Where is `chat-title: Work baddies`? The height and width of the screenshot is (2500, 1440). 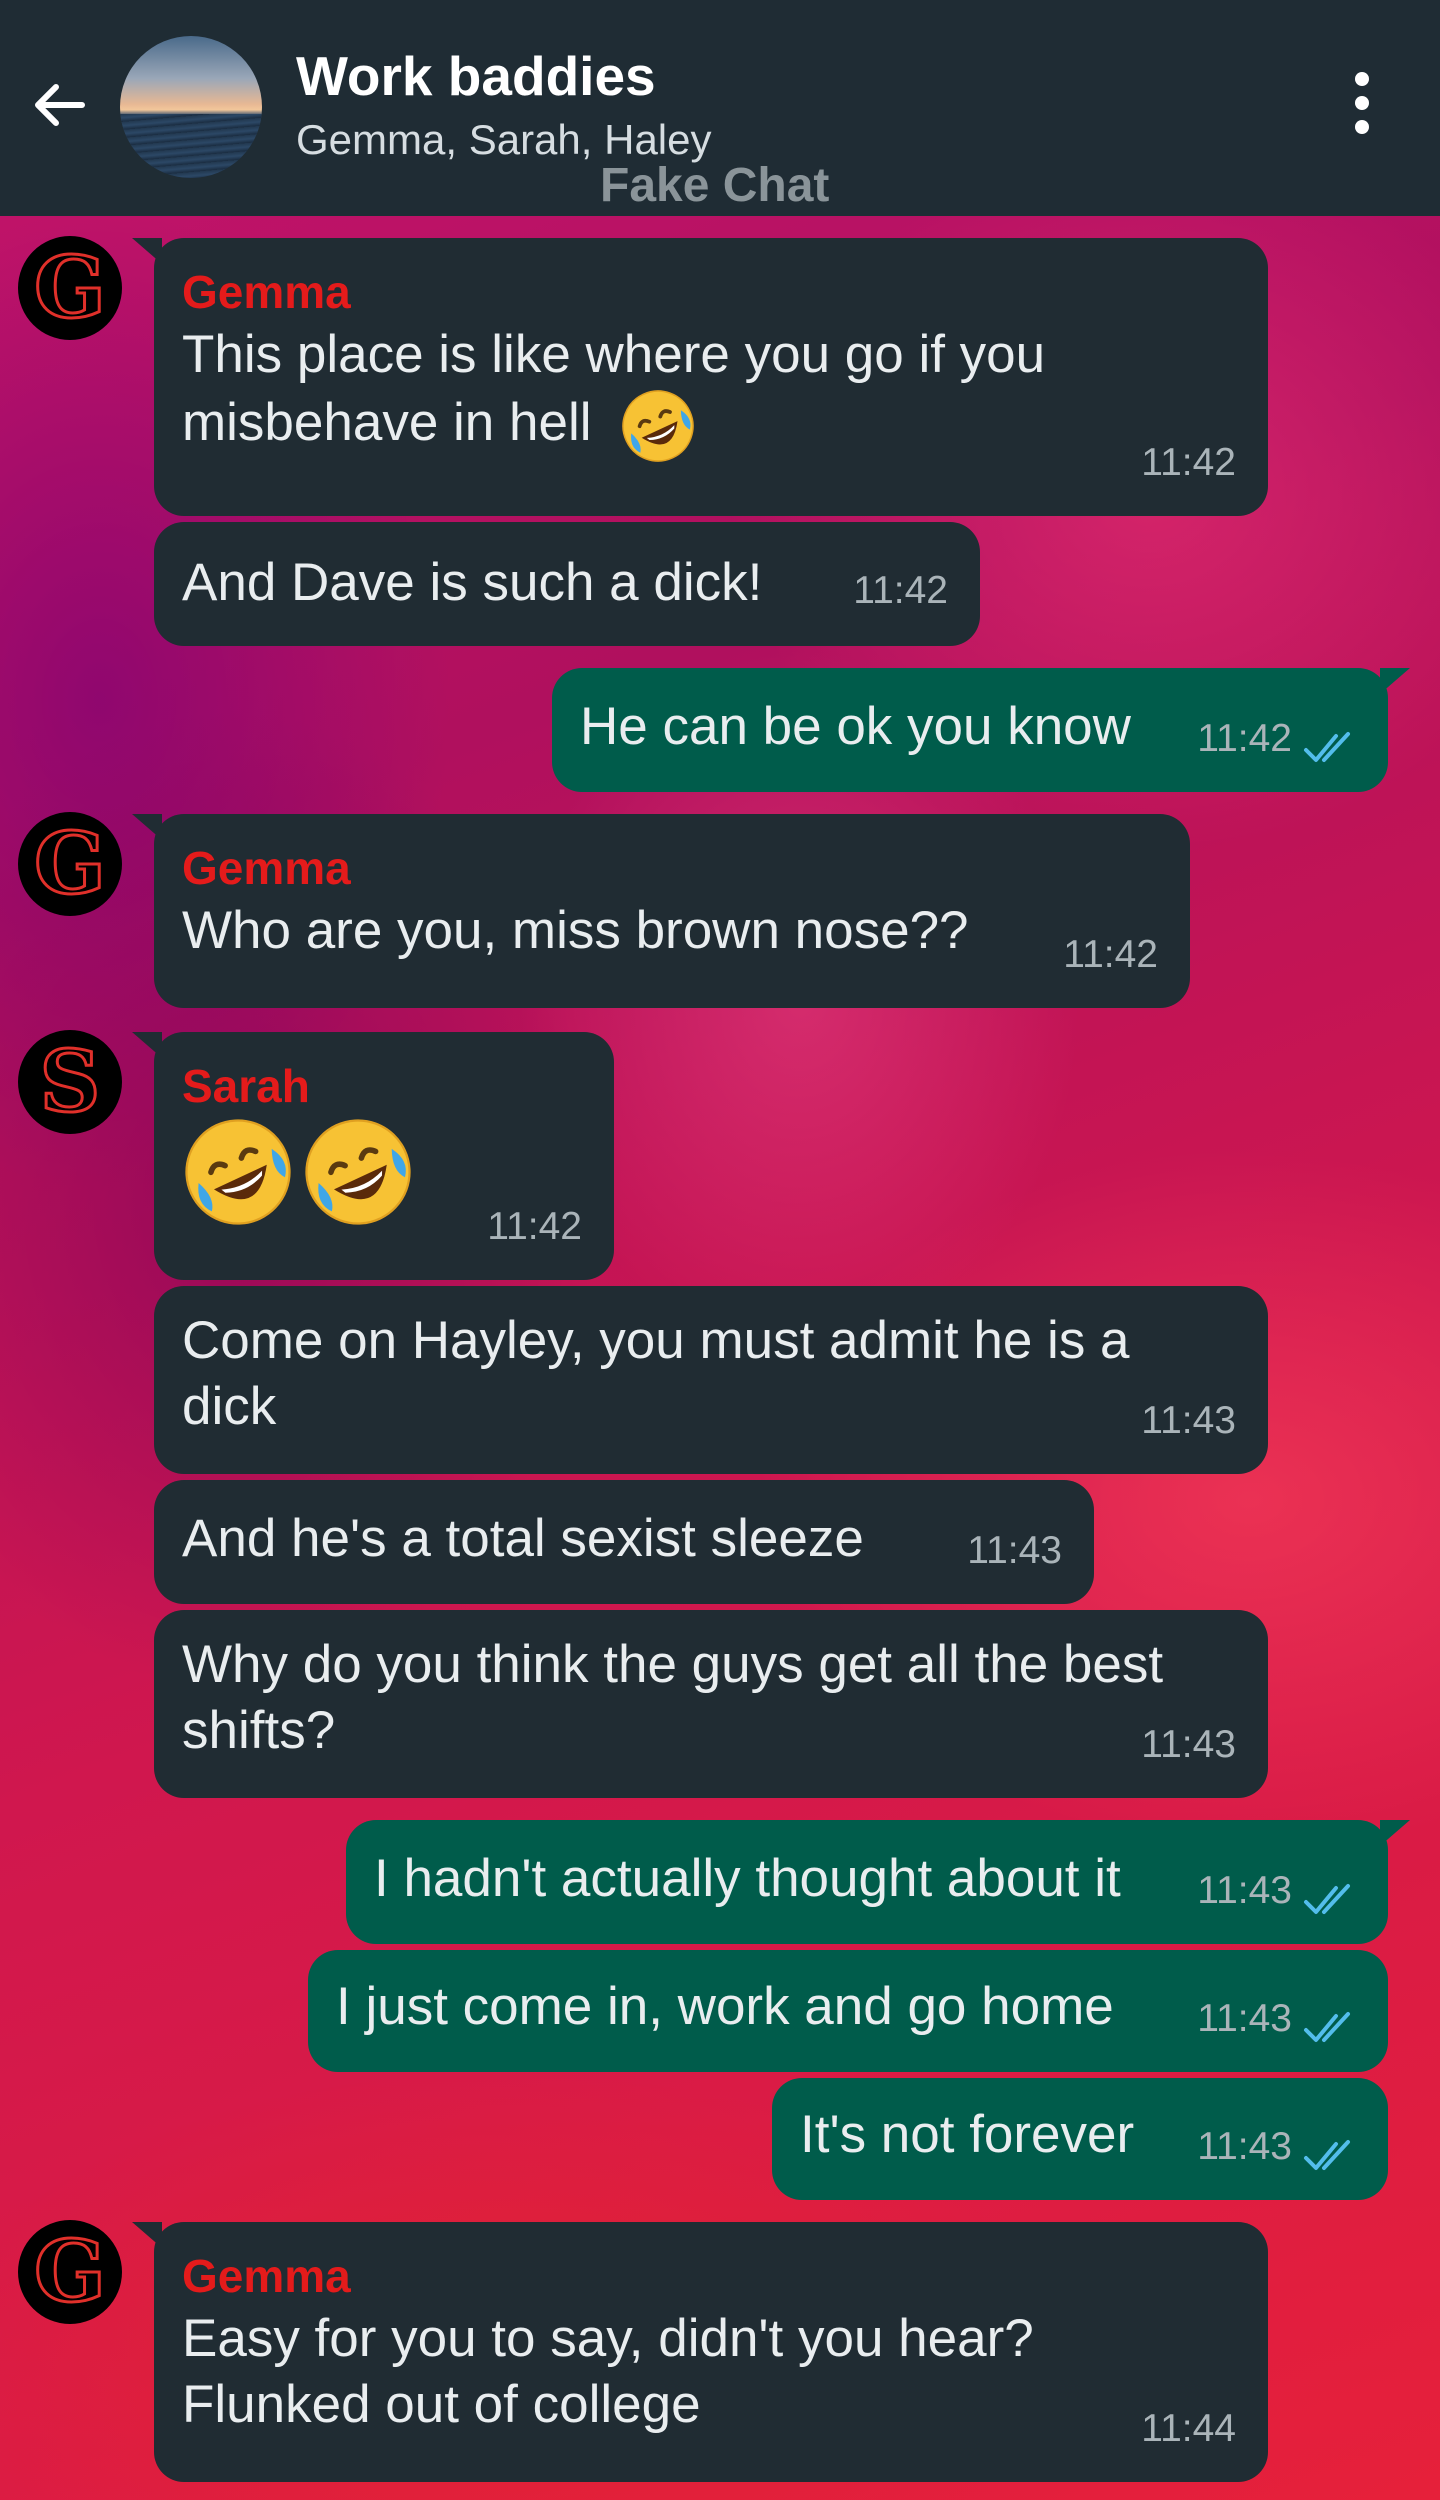
chat-title: Work baddies is located at coordinates (476, 76).